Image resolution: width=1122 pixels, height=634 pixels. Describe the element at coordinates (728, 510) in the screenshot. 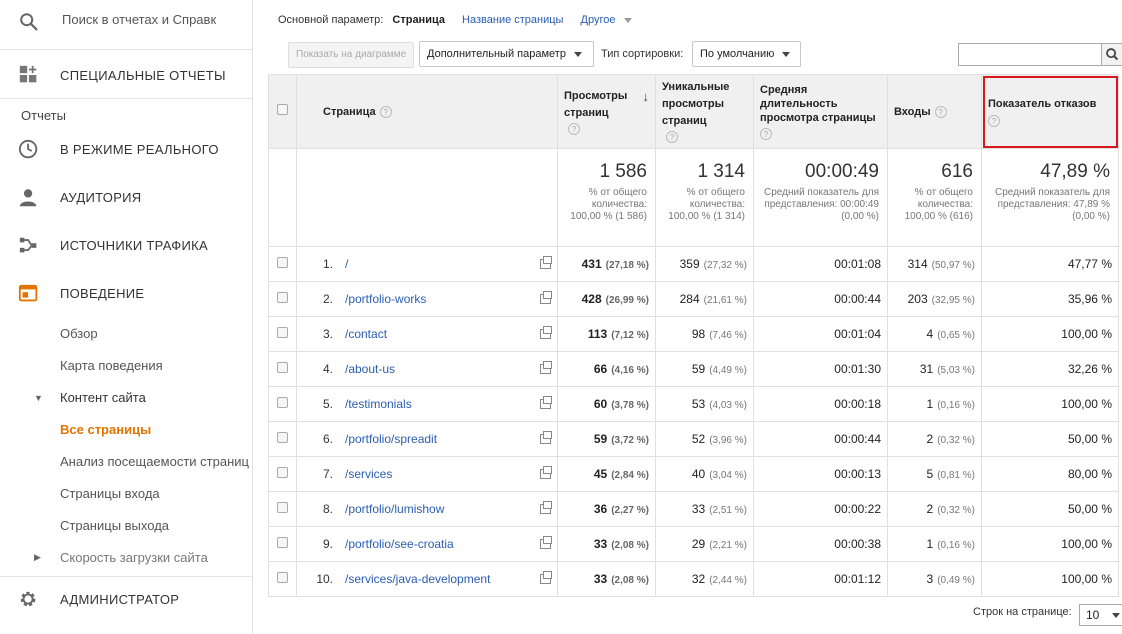

I see `unique-pct: (2,51 %)` at that location.